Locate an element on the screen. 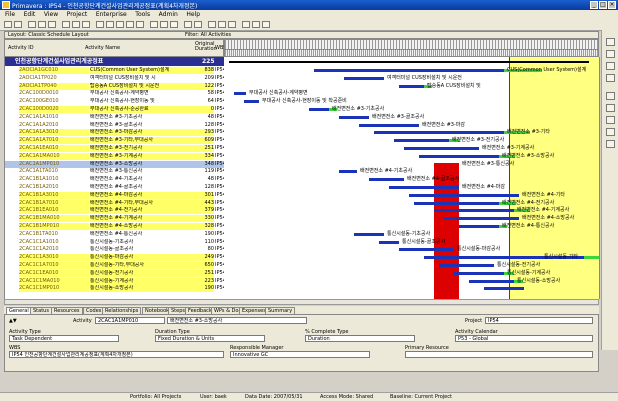 This screenshot has height=401, width=618. close-view-icon is located at coordinates (610, 42).